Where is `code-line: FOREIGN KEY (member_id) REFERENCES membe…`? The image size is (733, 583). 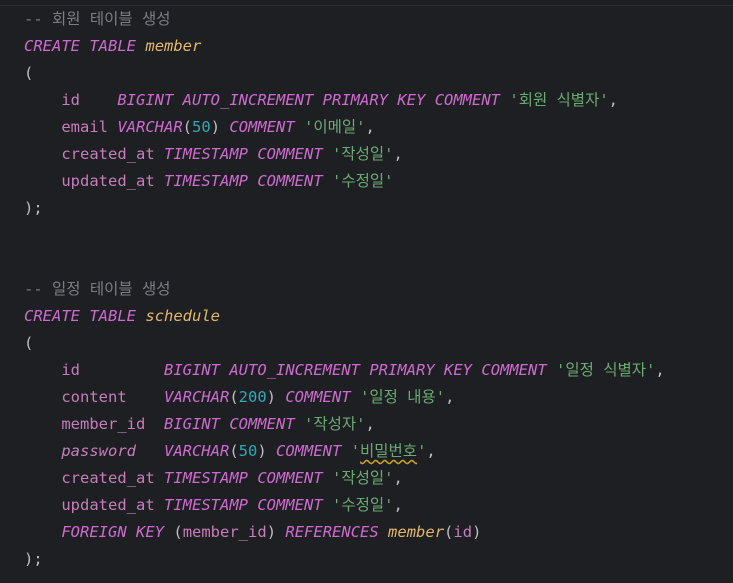 code-line: FOREIGN KEY (member_id) REFERENCES membe… is located at coordinates (252, 532).